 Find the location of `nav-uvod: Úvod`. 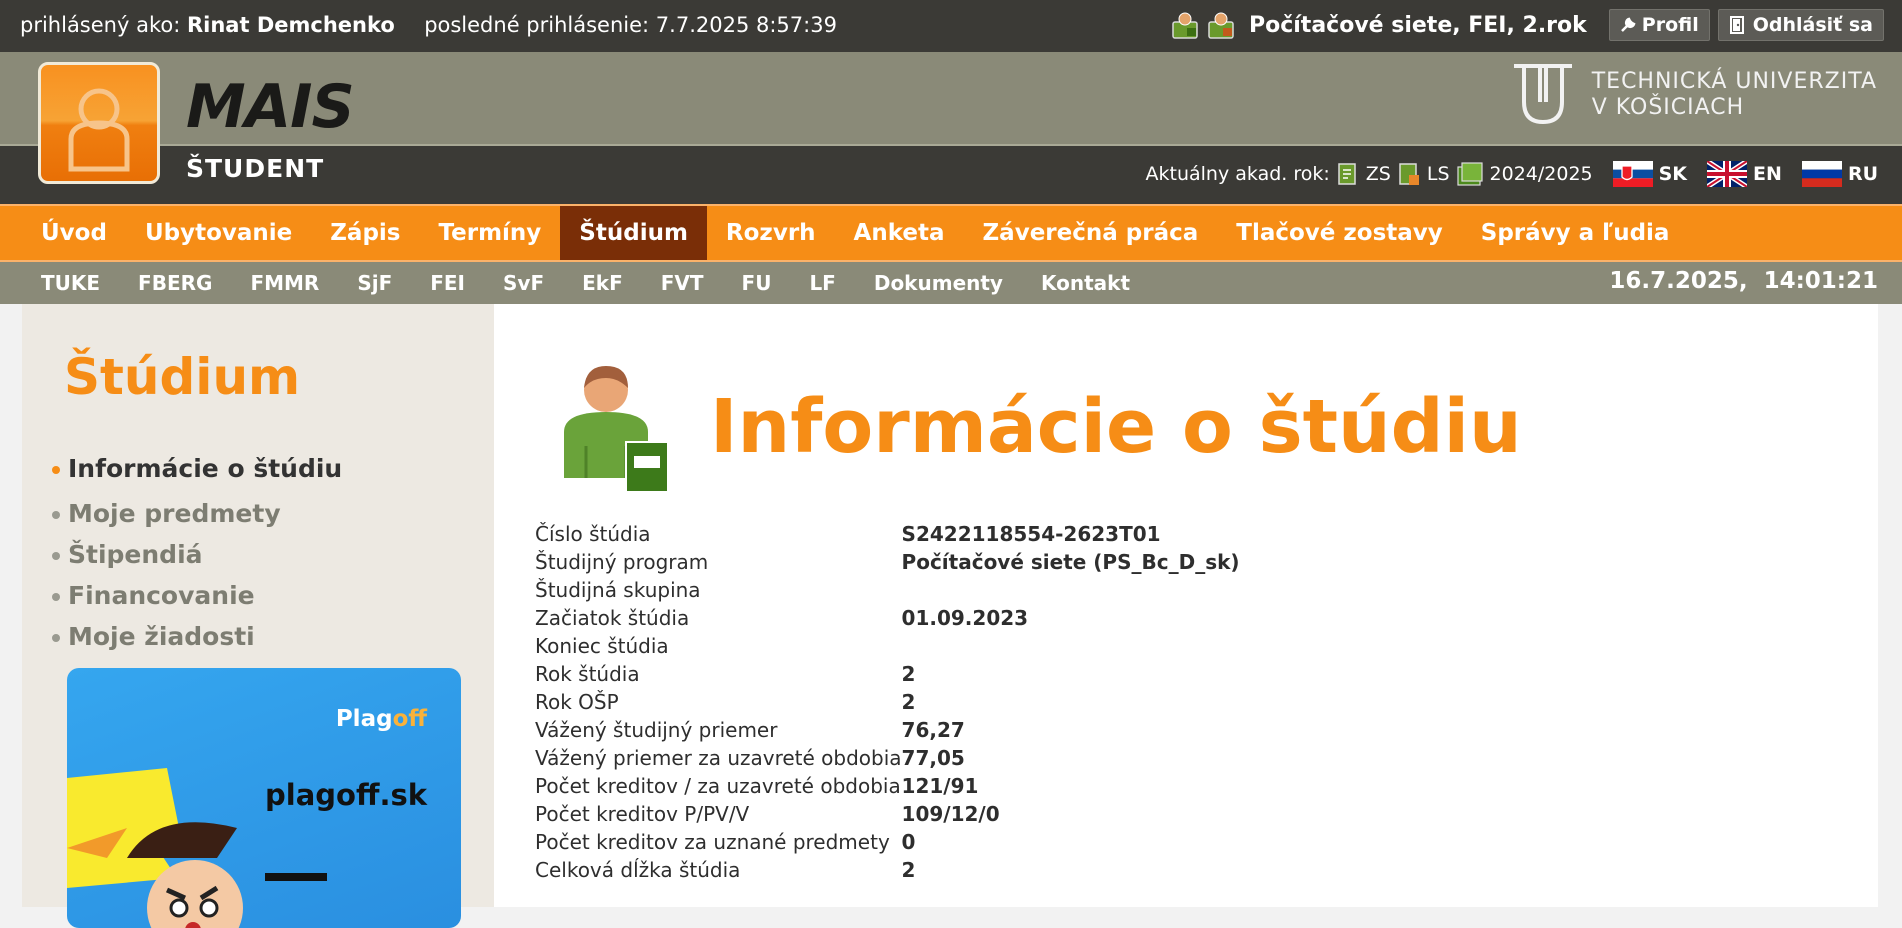

nav-uvod: Úvod is located at coordinates (74, 233).